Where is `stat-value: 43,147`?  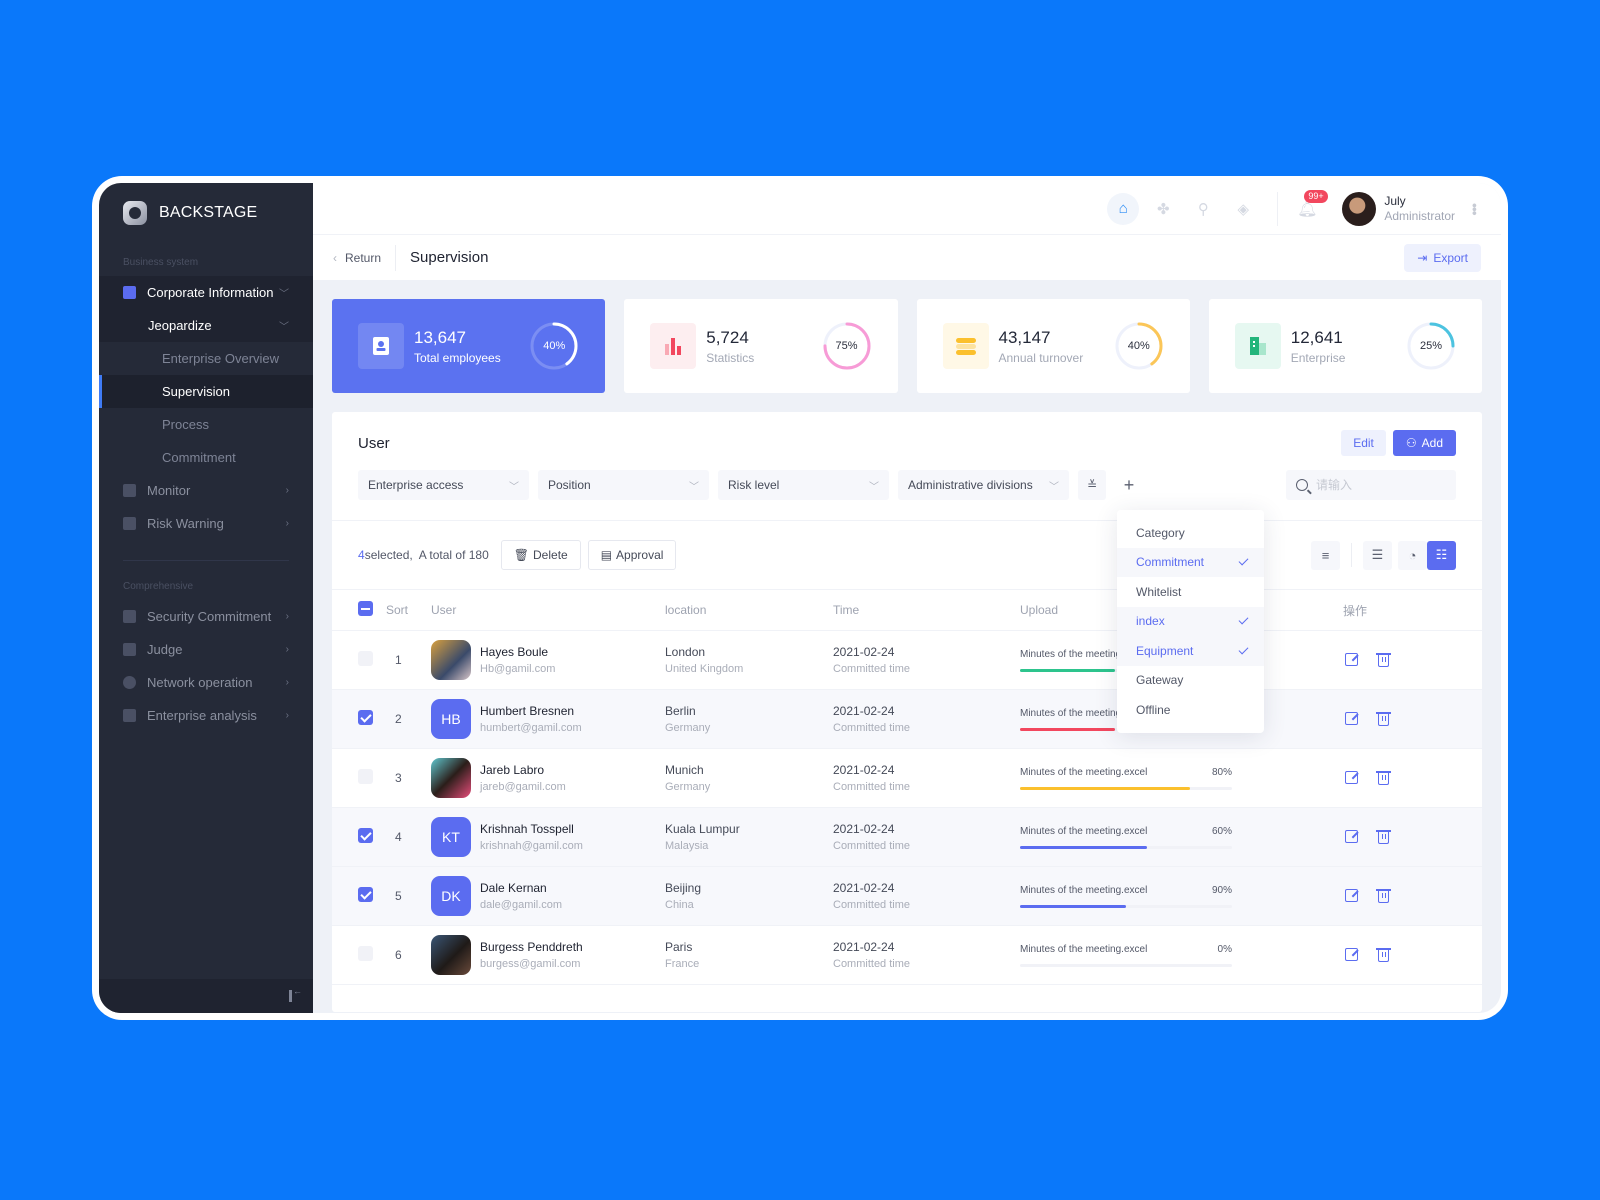 stat-value: 43,147 is located at coordinates (1024, 337).